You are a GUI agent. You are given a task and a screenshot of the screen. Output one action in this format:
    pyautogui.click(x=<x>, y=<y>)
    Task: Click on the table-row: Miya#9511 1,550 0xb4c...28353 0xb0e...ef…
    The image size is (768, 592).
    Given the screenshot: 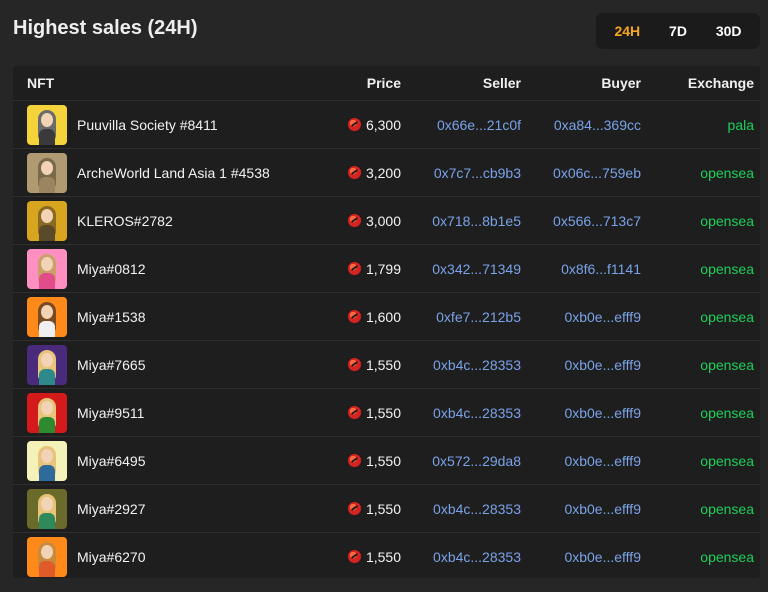 What is the action you would take?
    pyautogui.click(x=386, y=413)
    